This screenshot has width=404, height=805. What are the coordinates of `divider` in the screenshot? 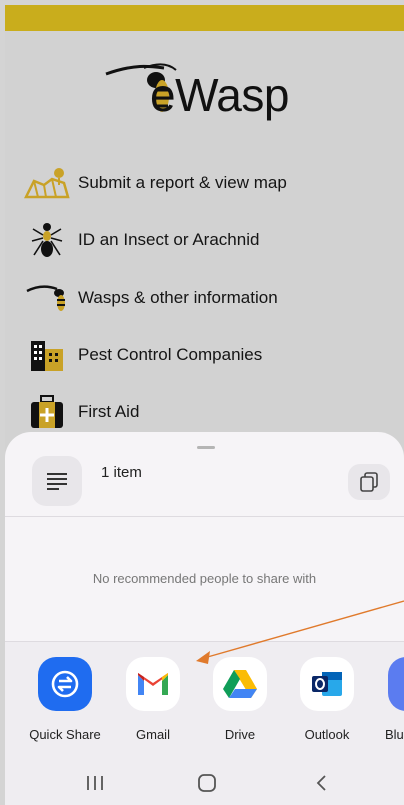 It's located at (204, 516).